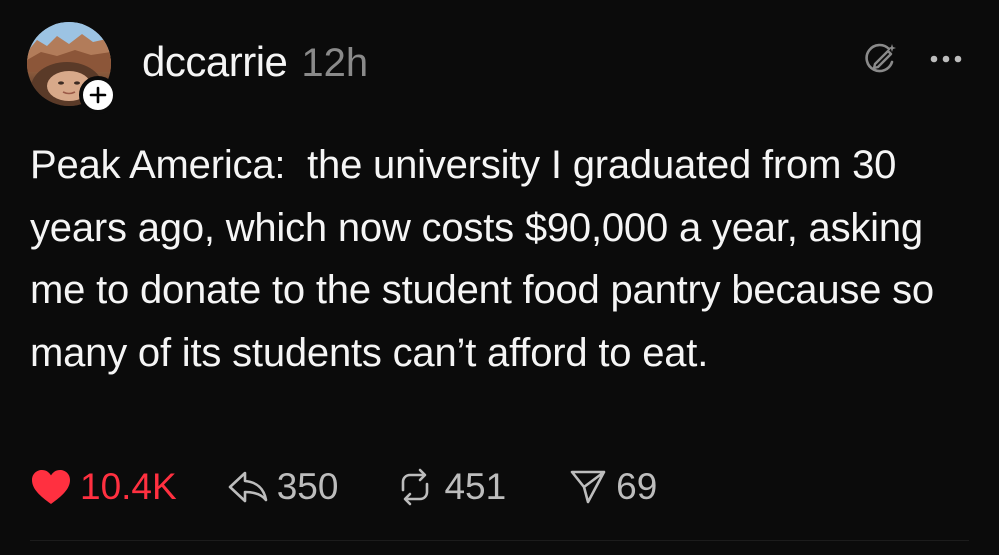  What do you see at coordinates (612, 487) in the screenshot?
I see `share-button: 69` at bounding box center [612, 487].